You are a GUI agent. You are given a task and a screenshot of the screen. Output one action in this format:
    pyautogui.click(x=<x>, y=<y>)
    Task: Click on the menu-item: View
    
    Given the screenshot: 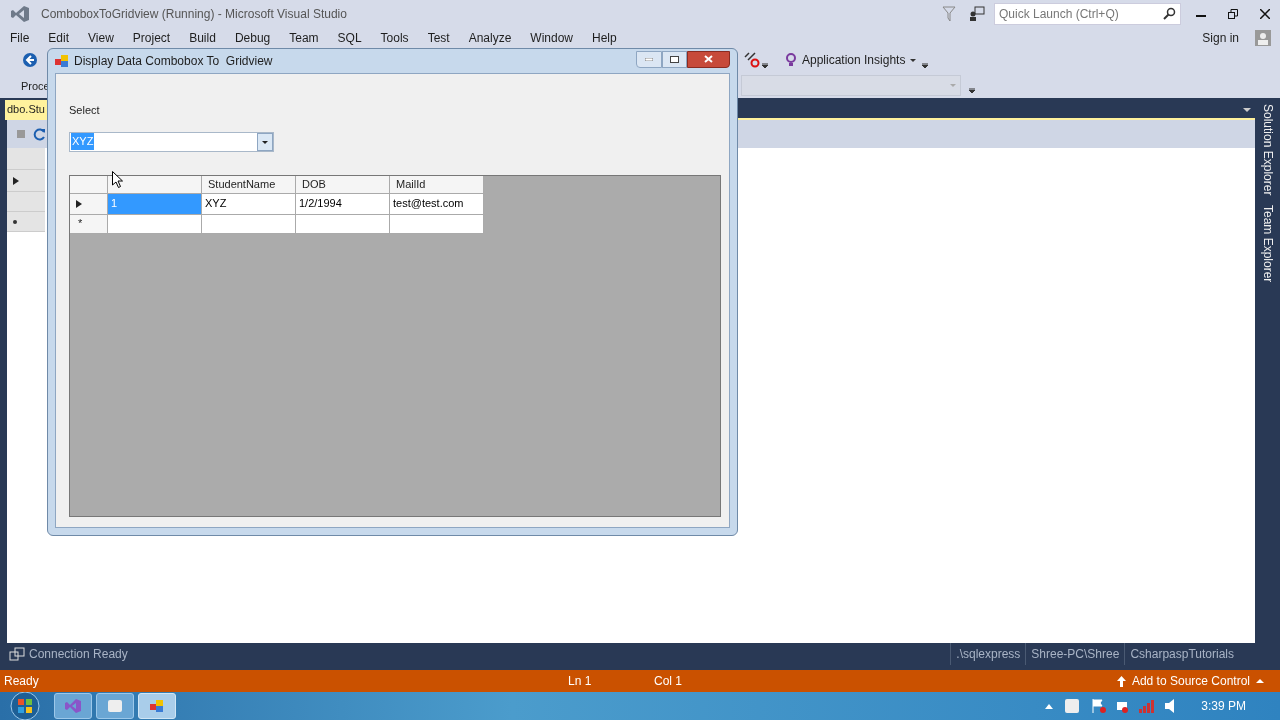 What is the action you would take?
    pyautogui.click(x=101, y=37)
    